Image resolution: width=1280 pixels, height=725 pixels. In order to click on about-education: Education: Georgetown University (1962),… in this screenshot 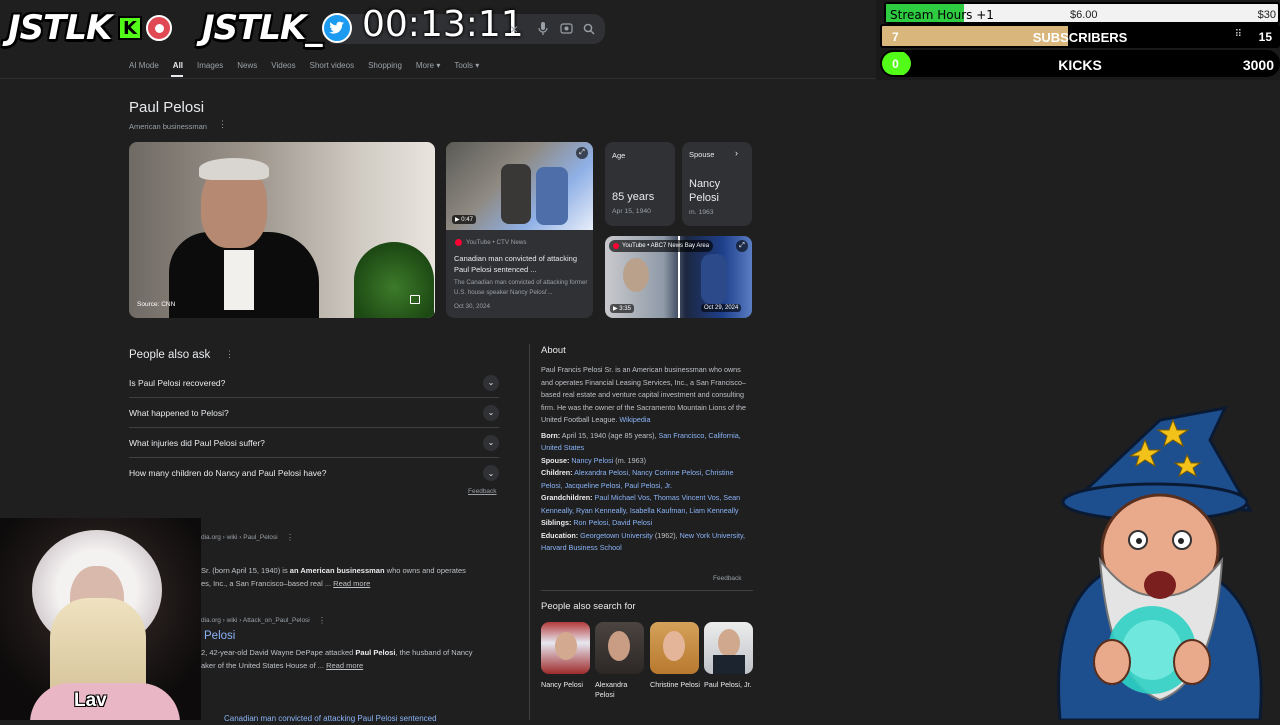, I will do `click(643, 541)`.